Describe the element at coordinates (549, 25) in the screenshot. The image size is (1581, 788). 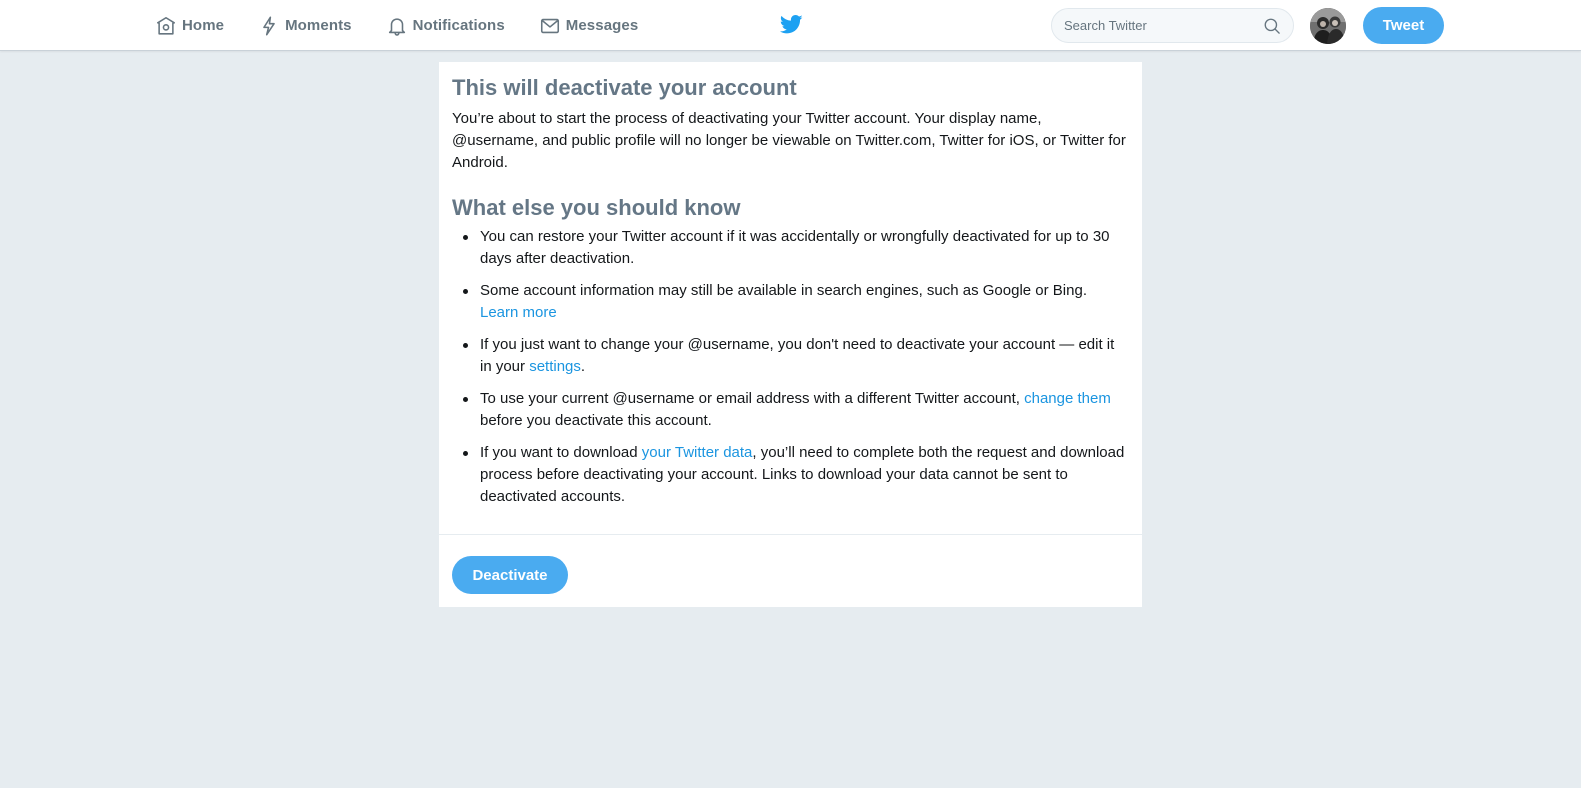
I see `envelope-icon` at that location.